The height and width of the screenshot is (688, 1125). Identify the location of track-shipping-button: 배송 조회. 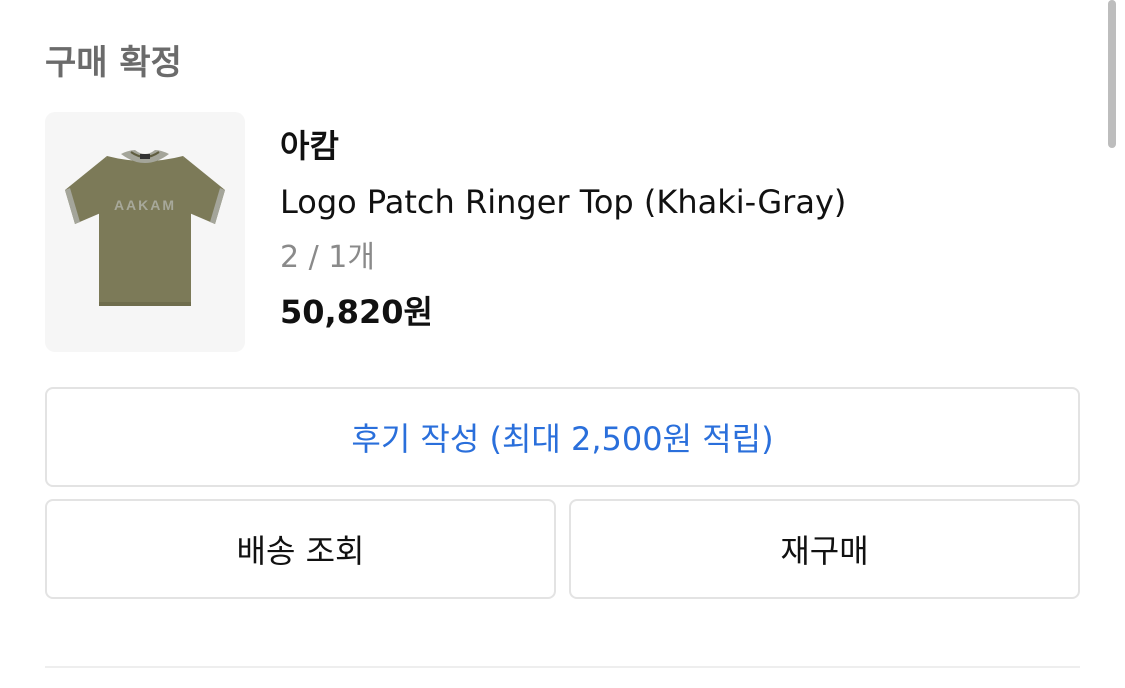
(300, 549).